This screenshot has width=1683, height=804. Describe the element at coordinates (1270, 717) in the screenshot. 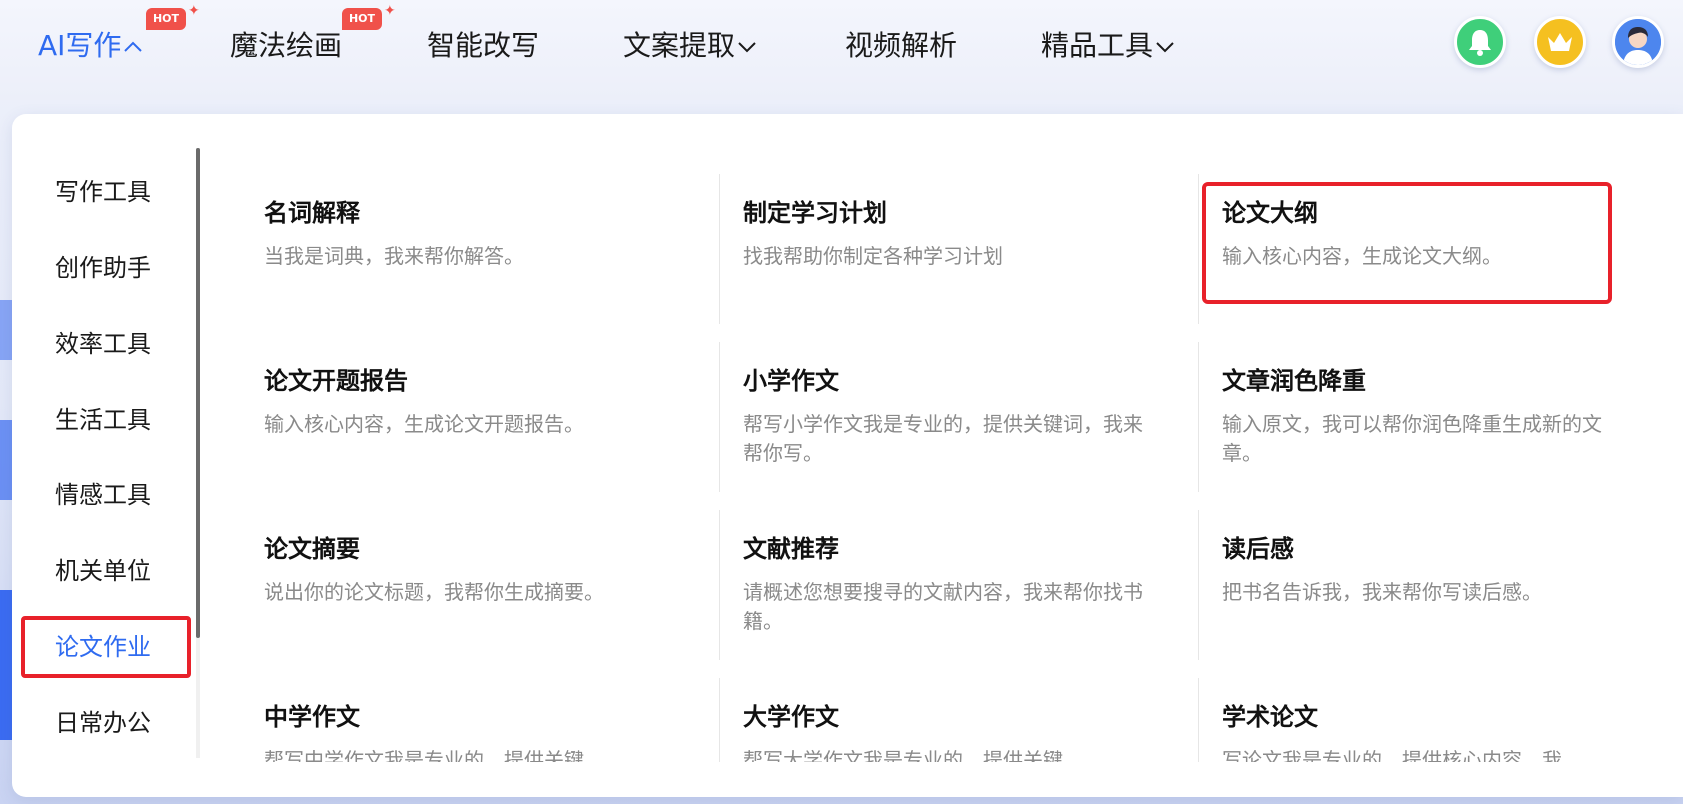

I see `tool-card-title: 学术论文` at that location.